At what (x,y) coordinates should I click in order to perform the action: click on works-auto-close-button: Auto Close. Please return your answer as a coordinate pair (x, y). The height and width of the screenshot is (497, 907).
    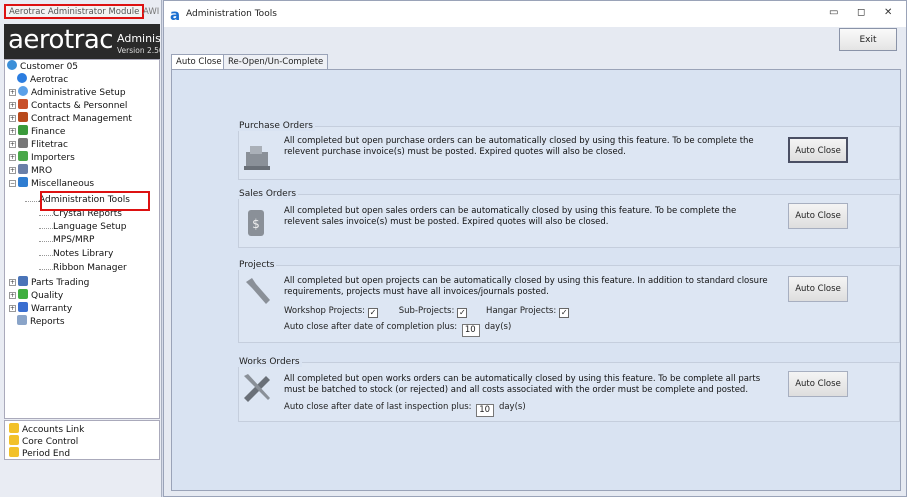
    Looking at the image, I should click on (818, 384).